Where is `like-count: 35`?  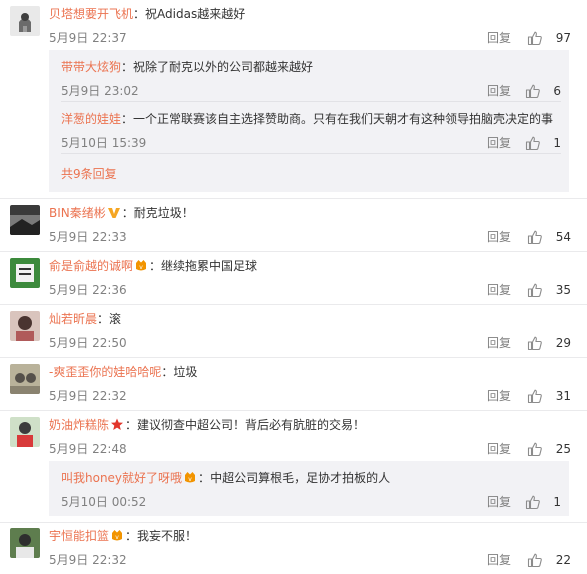 like-count: 35 is located at coordinates (563, 290).